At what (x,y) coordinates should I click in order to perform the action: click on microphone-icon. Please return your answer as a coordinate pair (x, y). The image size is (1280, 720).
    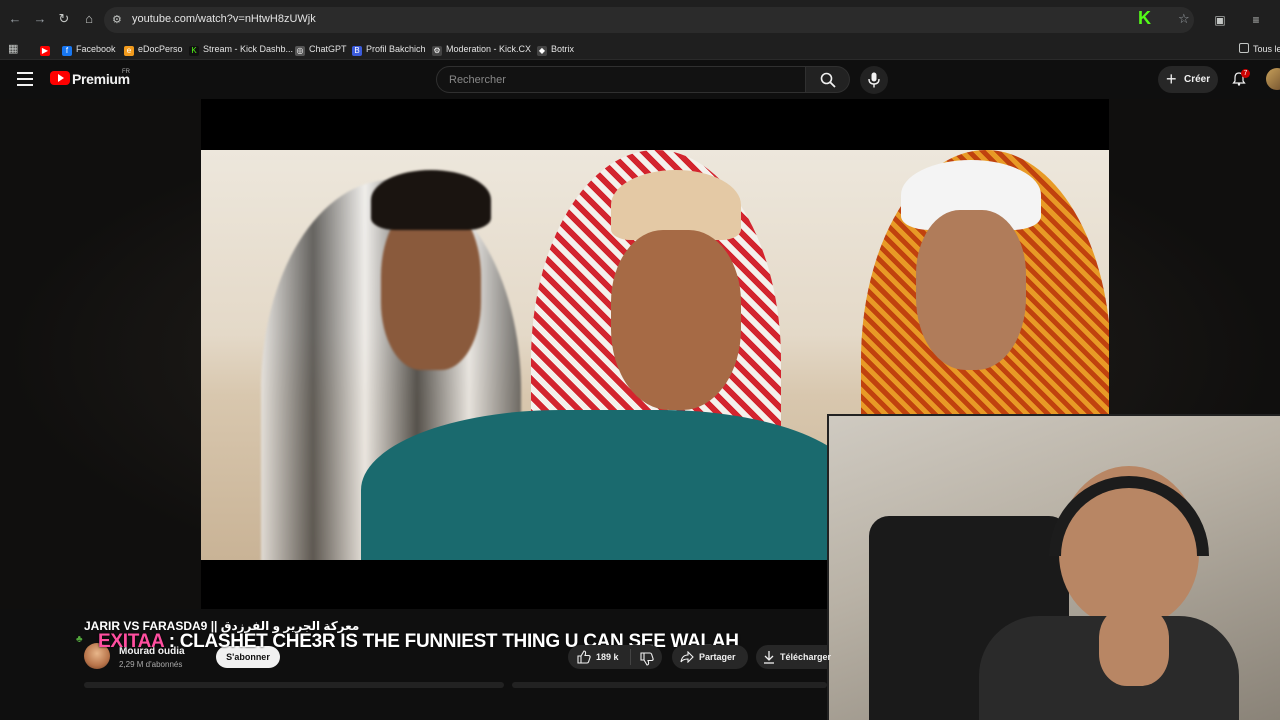
    Looking at the image, I should click on (874, 80).